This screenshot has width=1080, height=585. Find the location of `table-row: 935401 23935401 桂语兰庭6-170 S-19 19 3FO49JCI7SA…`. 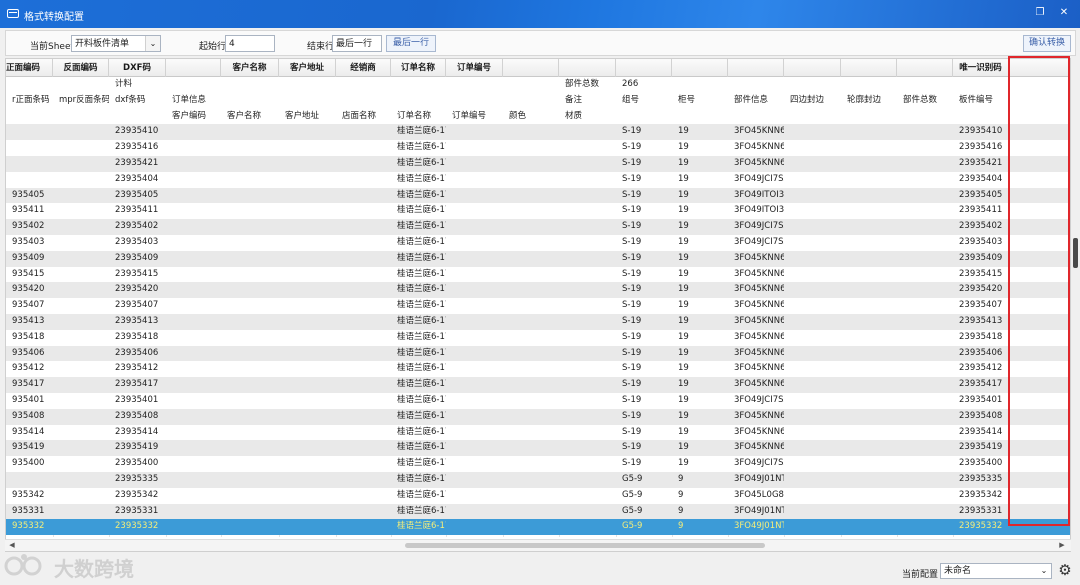

table-row: 935401 23935401 桂语兰庭6-170 S-19 19 3FO49JCI7SA… is located at coordinates (538, 401).